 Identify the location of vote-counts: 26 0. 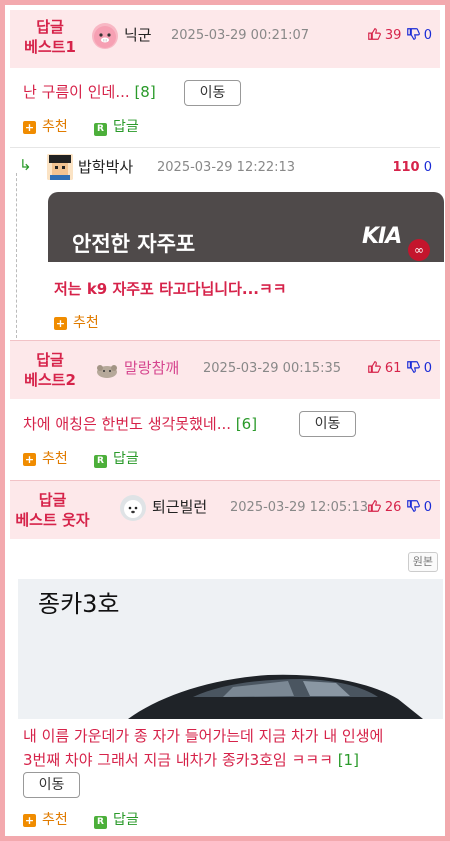
(399, 508).